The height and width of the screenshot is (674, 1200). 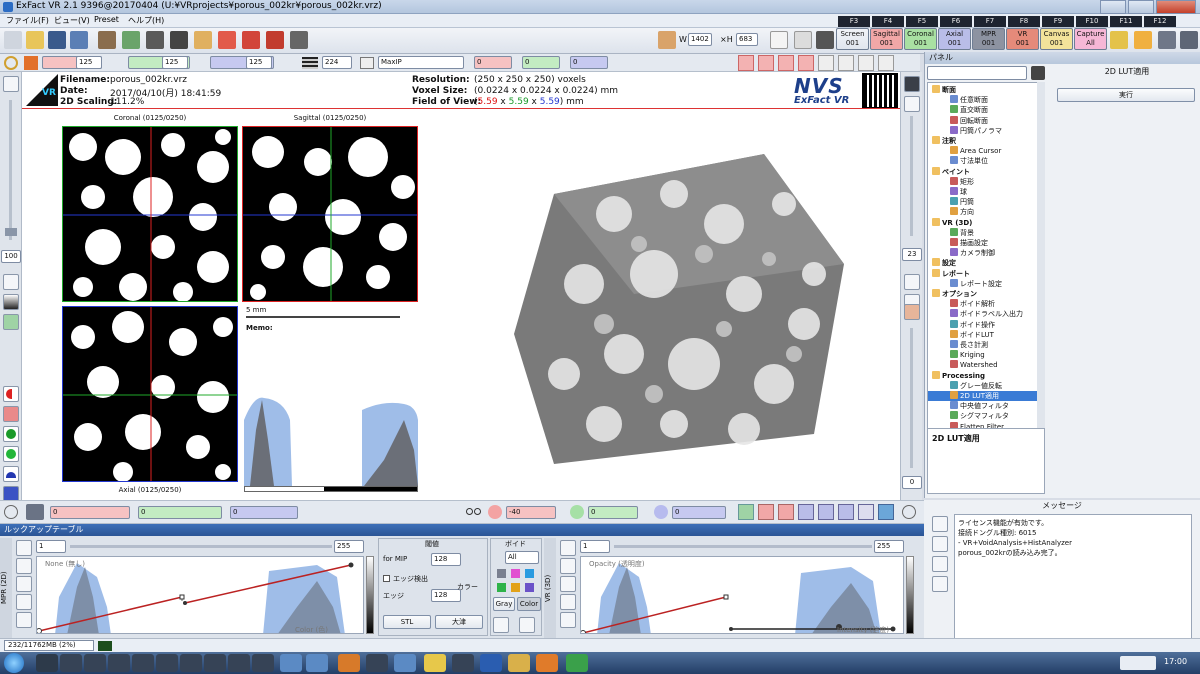 What do you see at coordinates (1189, 40) in the screenshot?
I see `grid-icon` at bounding box center [1189, 40].